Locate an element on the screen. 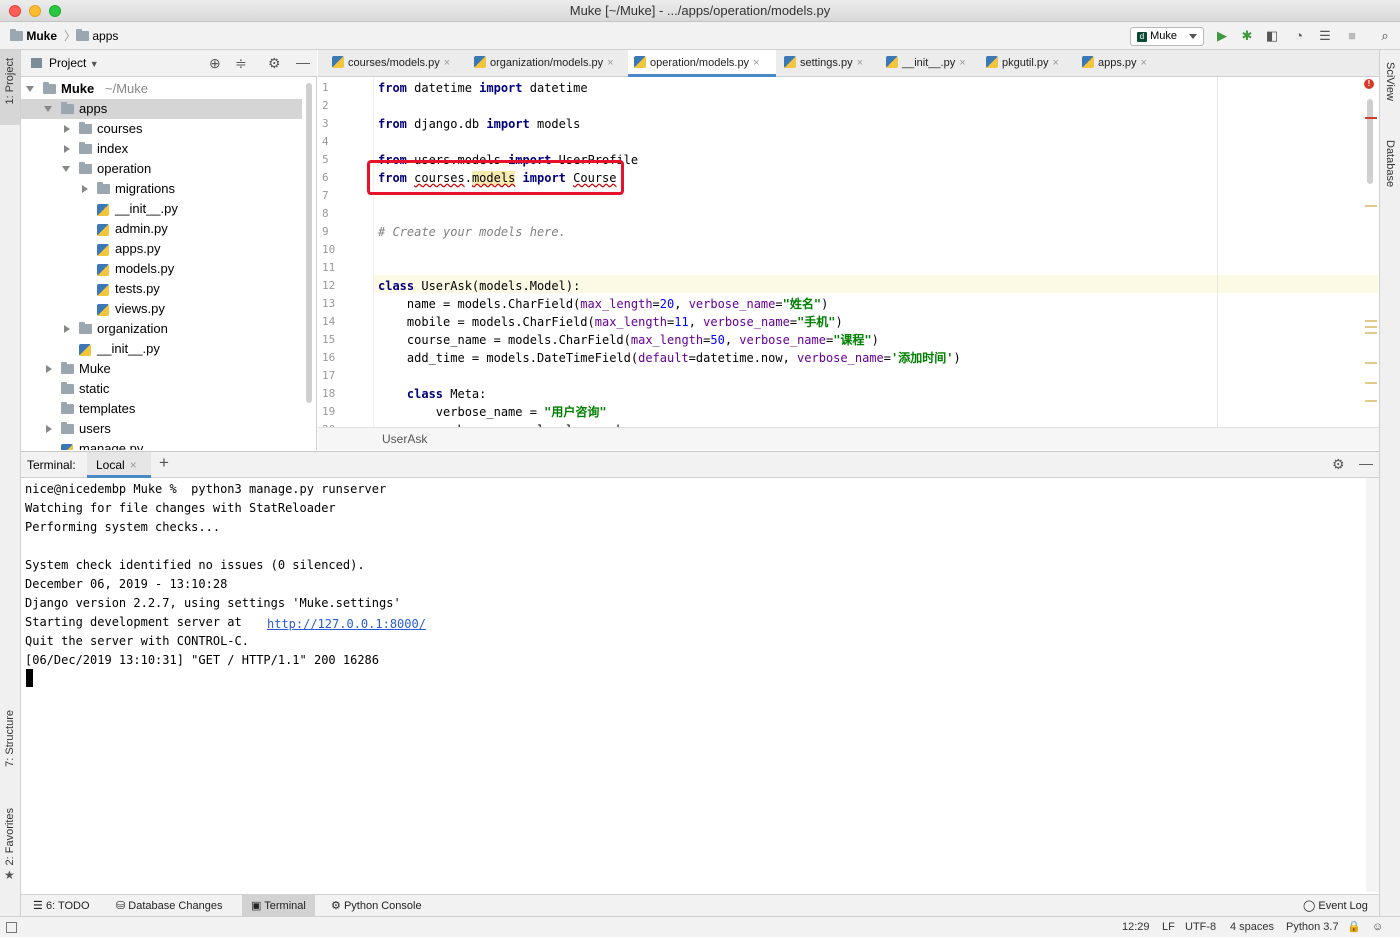 The width and height of the screenshot is (1400, 938). editor-tab: settings.py × is located at coordinates (828, 63).